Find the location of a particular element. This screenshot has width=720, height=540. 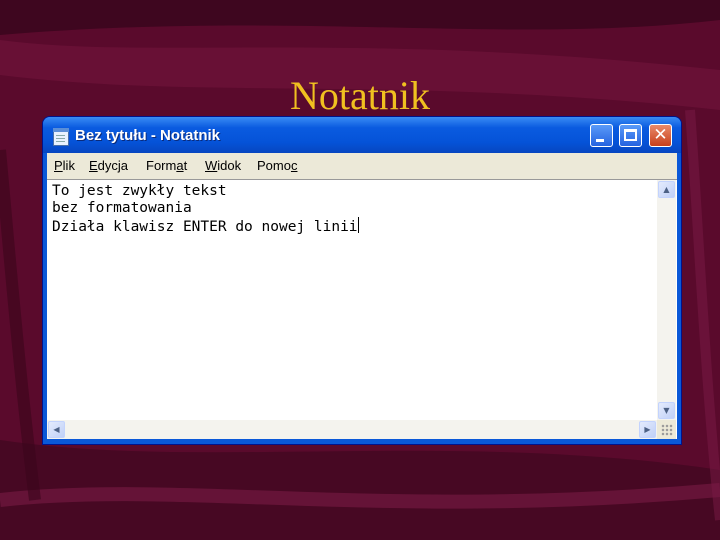

close-icon: ✕ is located at coordinates (660, 135).